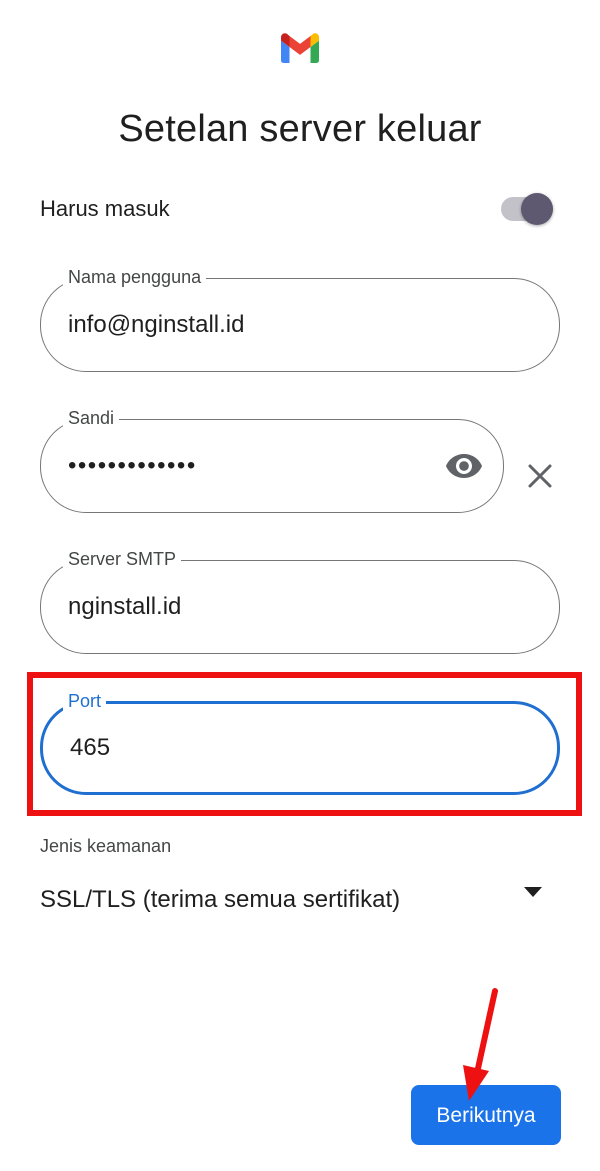 This screenshot has width=600, height=1171. Describe the element at coordinates (537, 209) in the screenshot. I see `toggle-knob` at that location.